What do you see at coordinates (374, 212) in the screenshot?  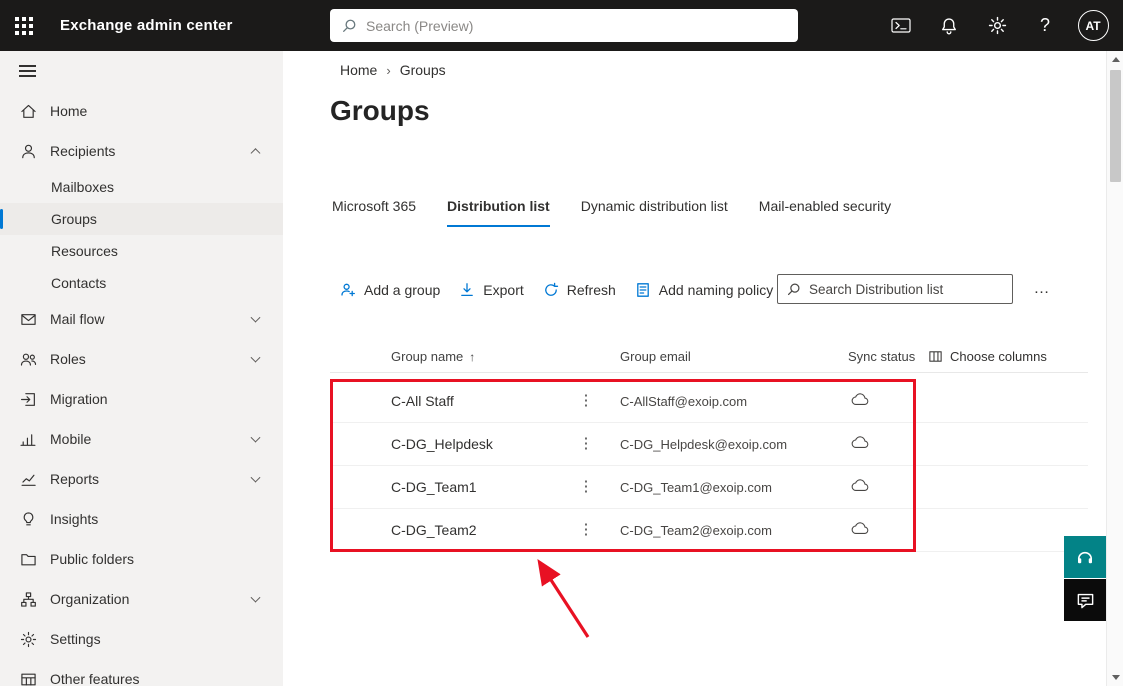 I see `tab-microsoft-365: Microsoft 365` at bounding box center [374, 212].